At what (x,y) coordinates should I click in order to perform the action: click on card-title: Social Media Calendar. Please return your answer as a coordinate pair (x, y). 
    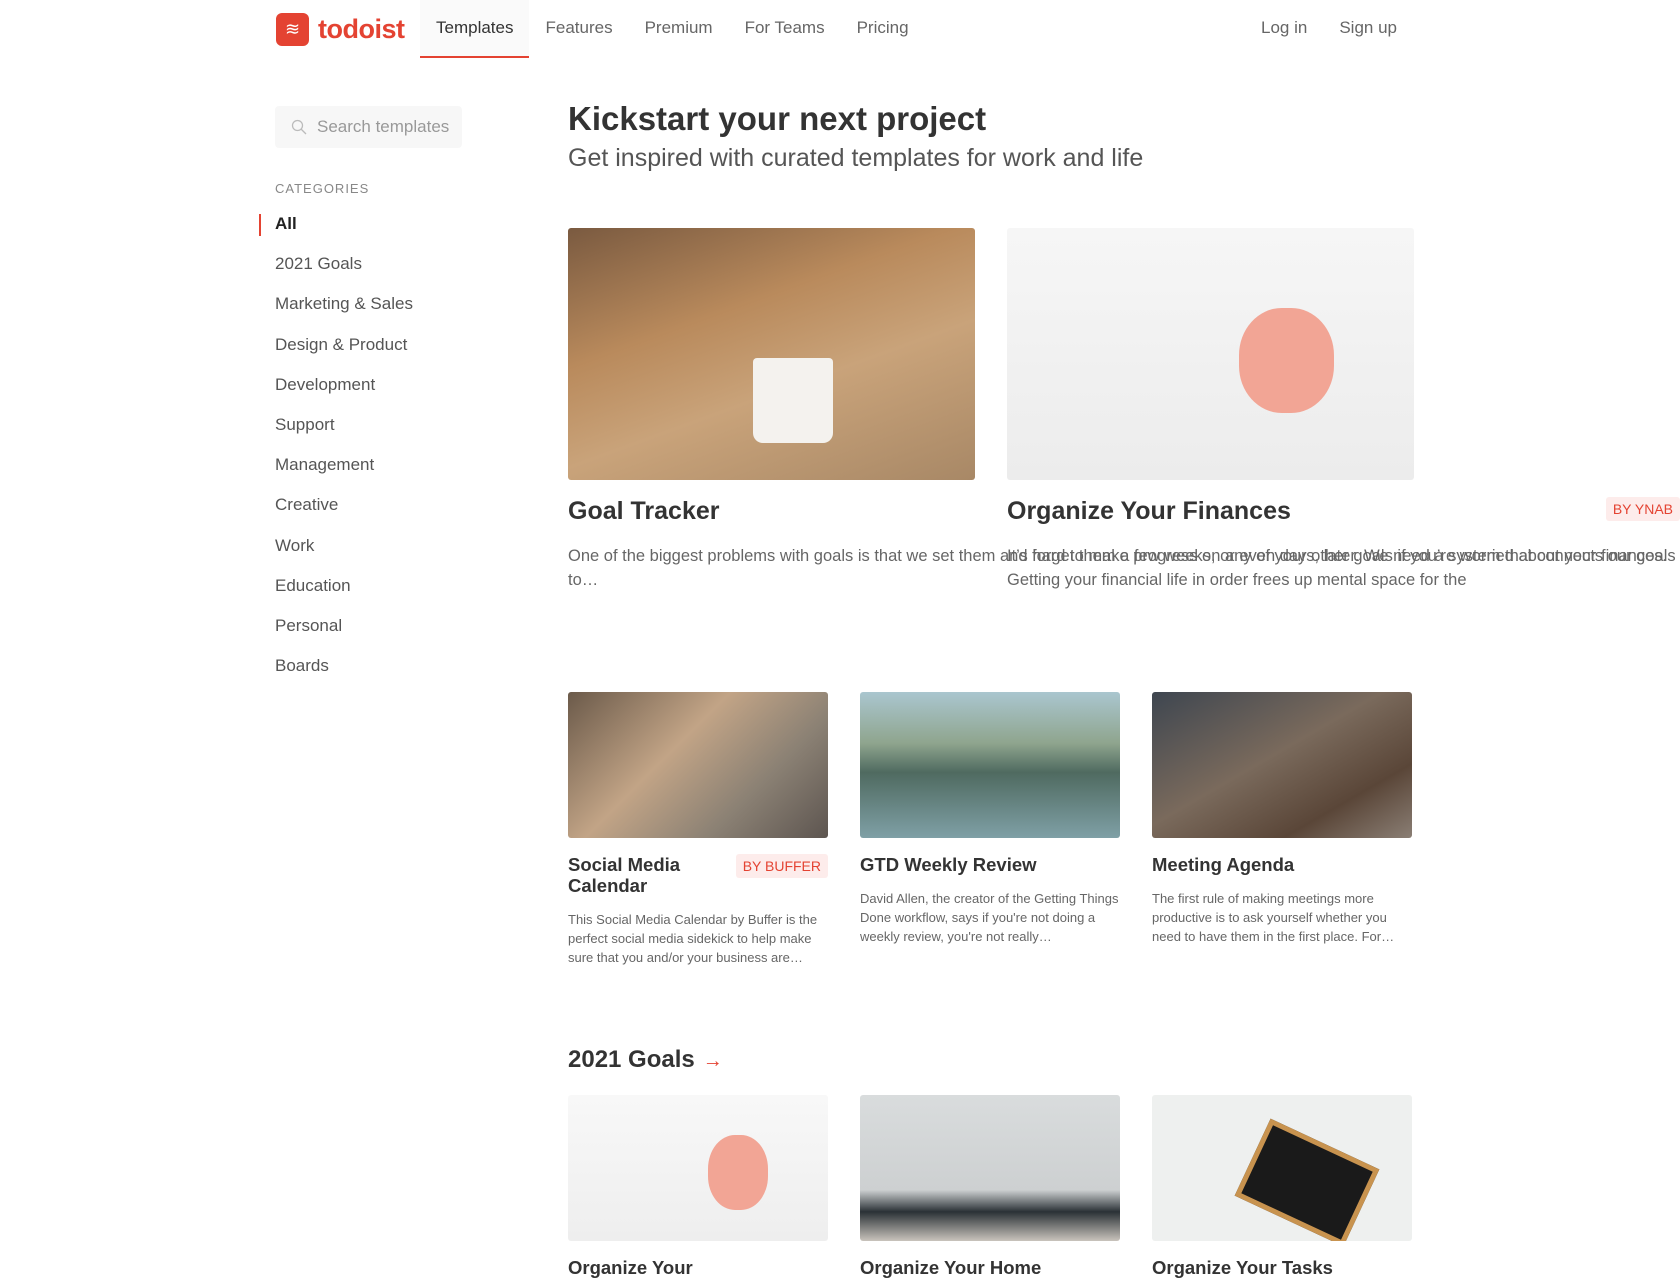
    Looking at the image, I should click on (624, 875).